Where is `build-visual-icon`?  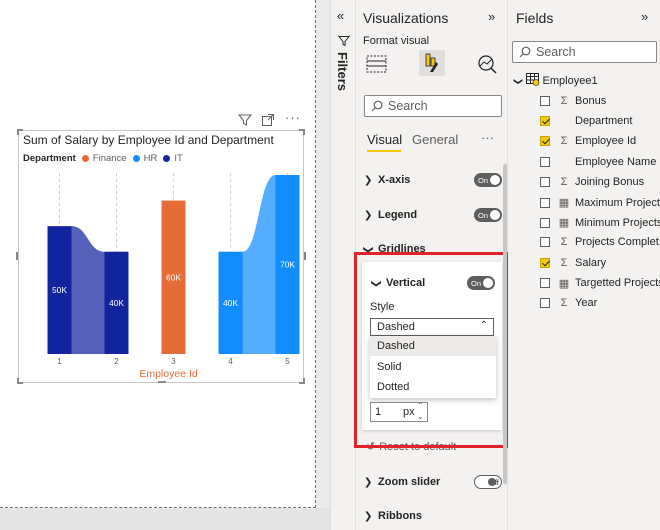 build-visual-icon is located at coordinates (377, 66).